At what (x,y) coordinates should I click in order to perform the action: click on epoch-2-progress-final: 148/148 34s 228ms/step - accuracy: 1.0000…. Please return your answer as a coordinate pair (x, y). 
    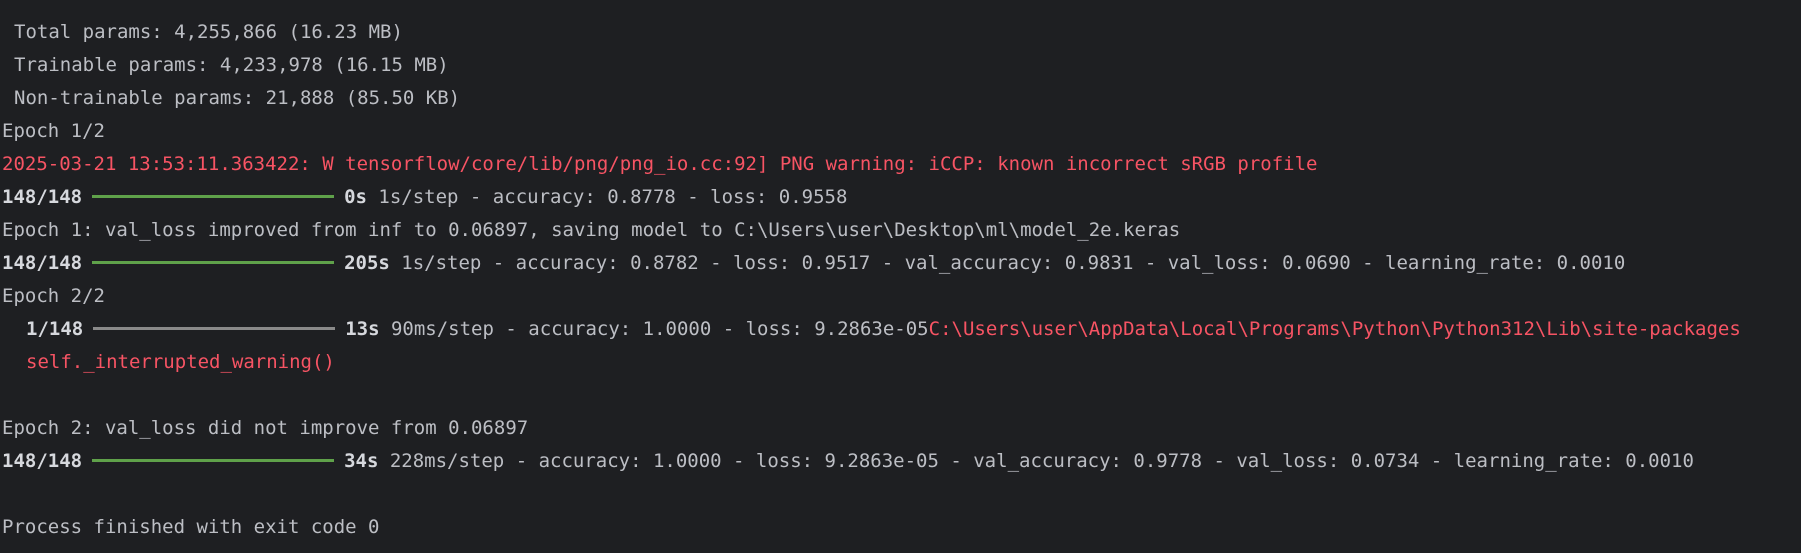
    Looking at the image, I should click on (900, 461).